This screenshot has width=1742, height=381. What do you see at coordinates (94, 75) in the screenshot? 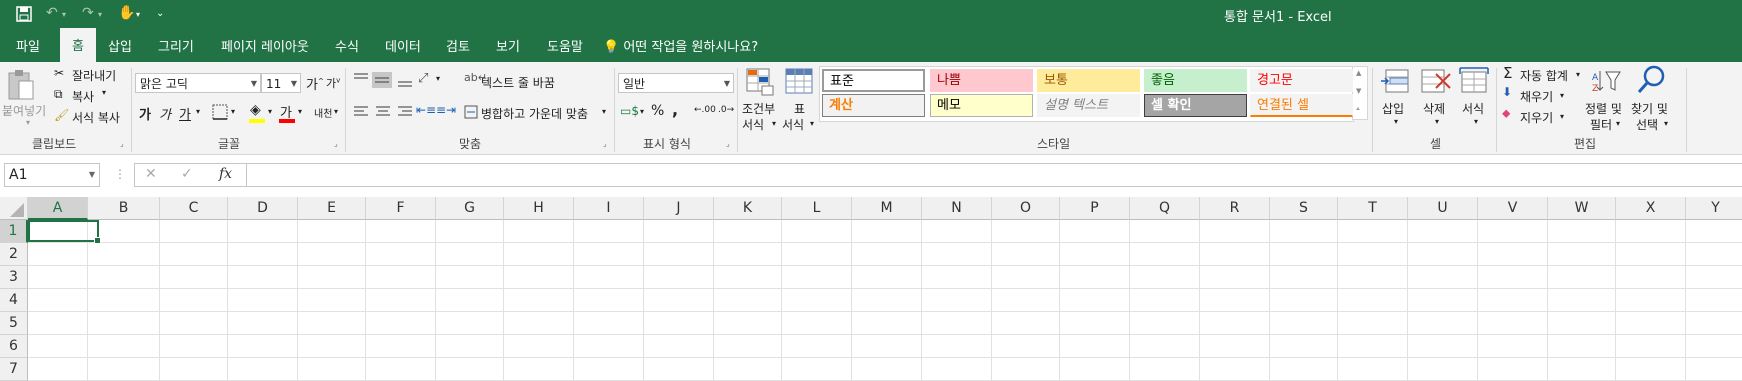
I see `cut-button: 잘라내기` at bounding box center [94, 75].